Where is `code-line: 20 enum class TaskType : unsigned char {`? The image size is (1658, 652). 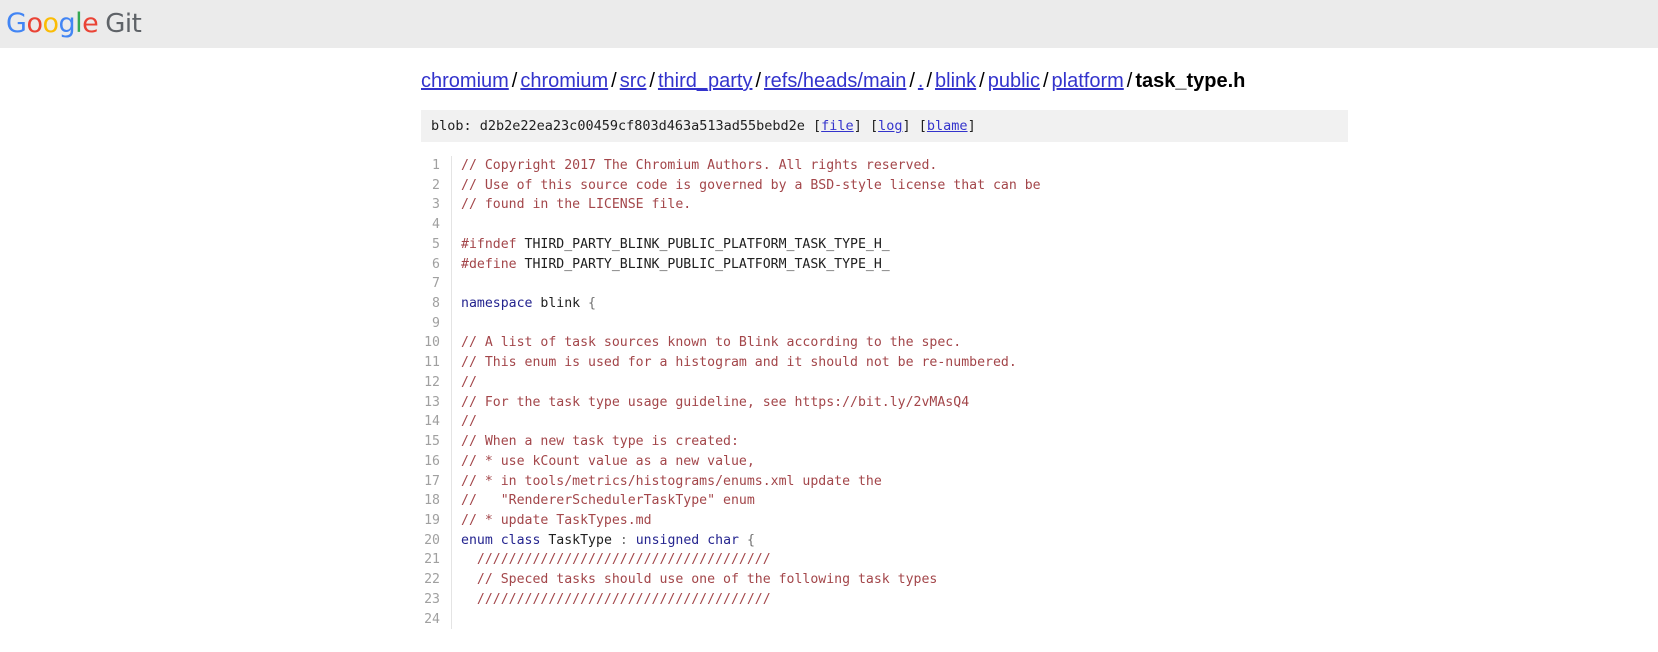
code-line: 20 enum class TaskType : unsigned char { is located at coordinates (829, 540).